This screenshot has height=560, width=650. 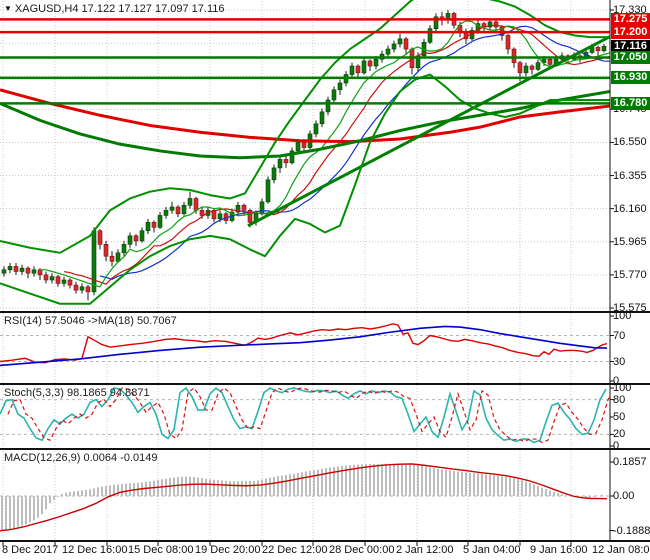 What do you see at coordinates (631, 530) in the screenshot?
I see `macd-axis-tick: -0.1888` at bounding box center [631, 530].